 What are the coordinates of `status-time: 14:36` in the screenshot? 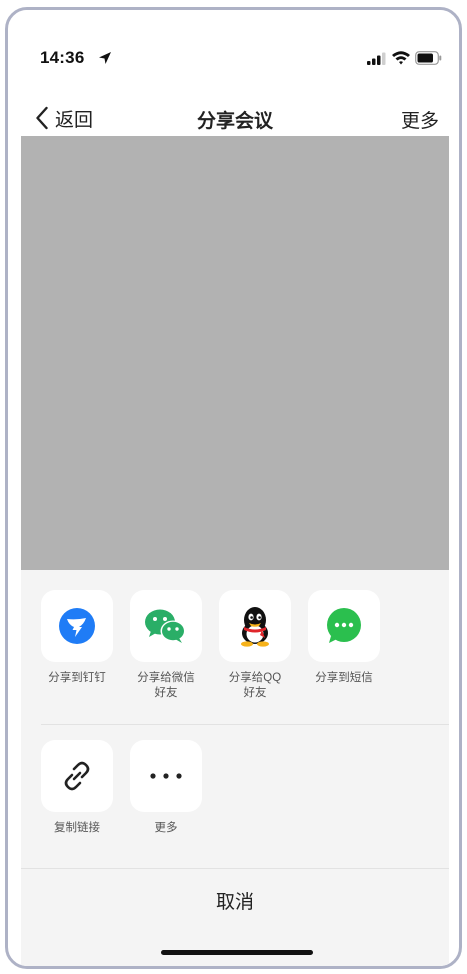 It's located at (62, 57).